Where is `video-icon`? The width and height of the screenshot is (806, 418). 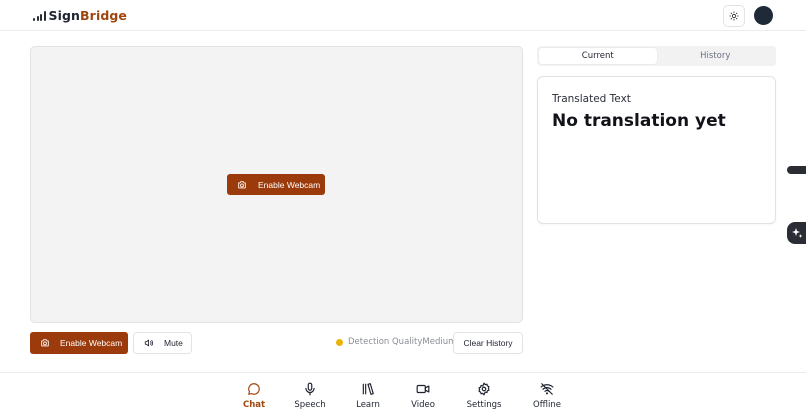 video-icon is located at coordinates (423, 389).